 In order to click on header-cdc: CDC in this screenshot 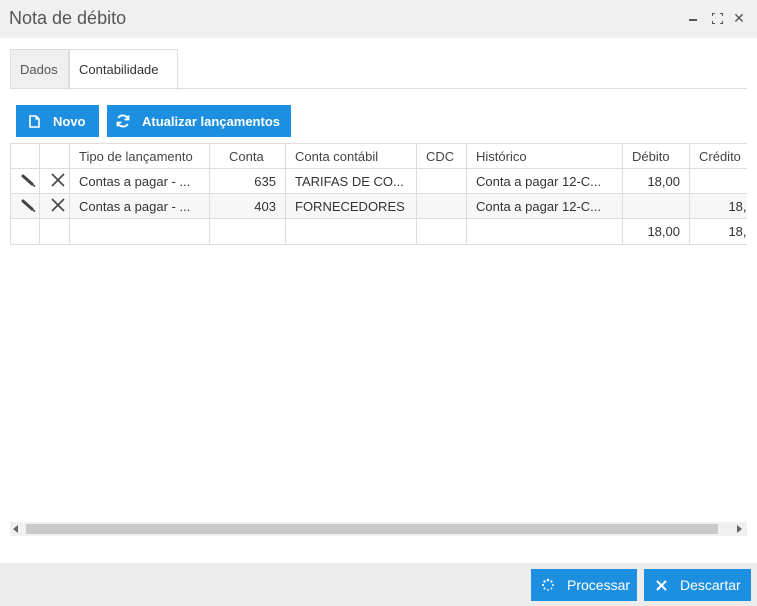, I will do `click(441, 156)`.